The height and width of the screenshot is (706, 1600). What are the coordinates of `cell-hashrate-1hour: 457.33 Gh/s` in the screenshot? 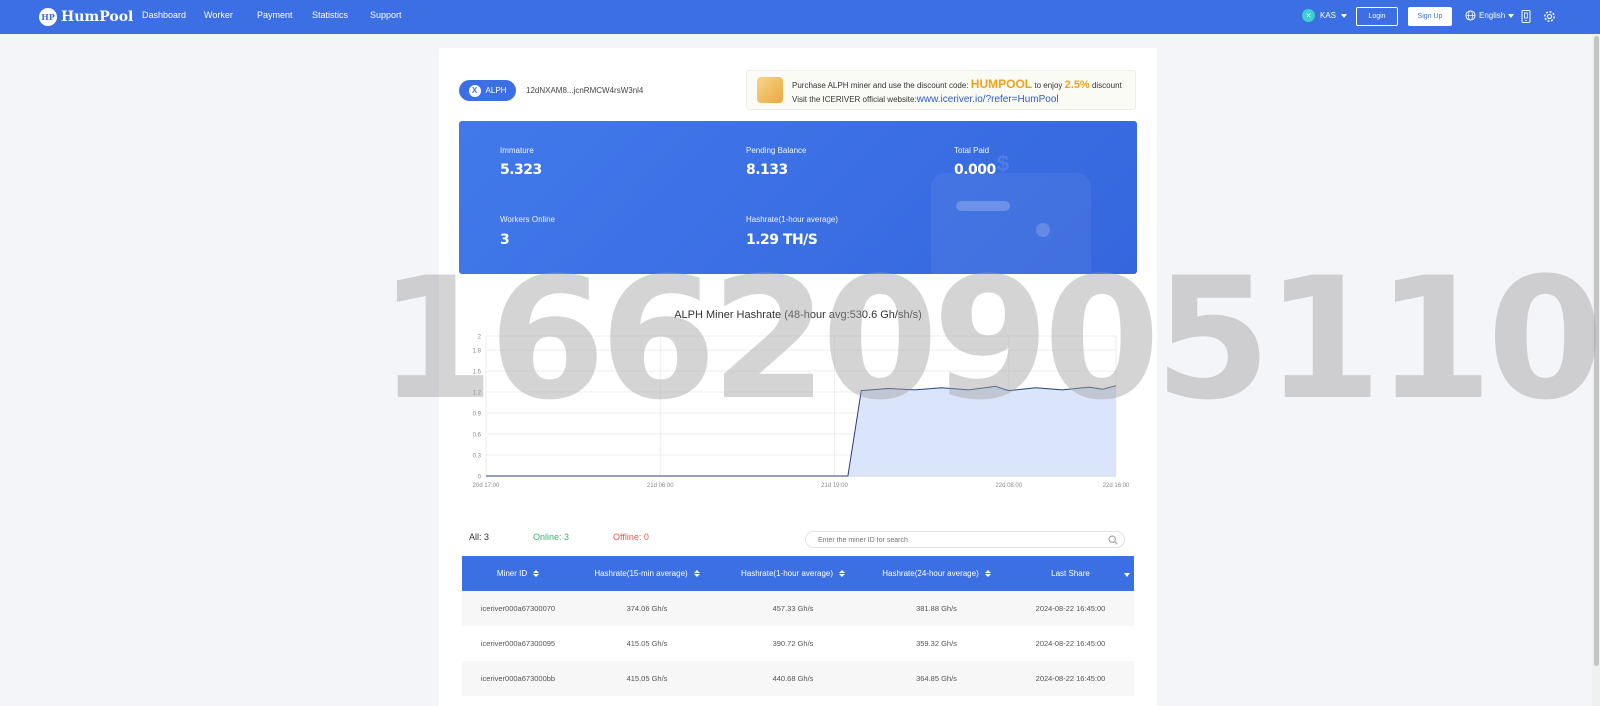 It's located at (793, 608).